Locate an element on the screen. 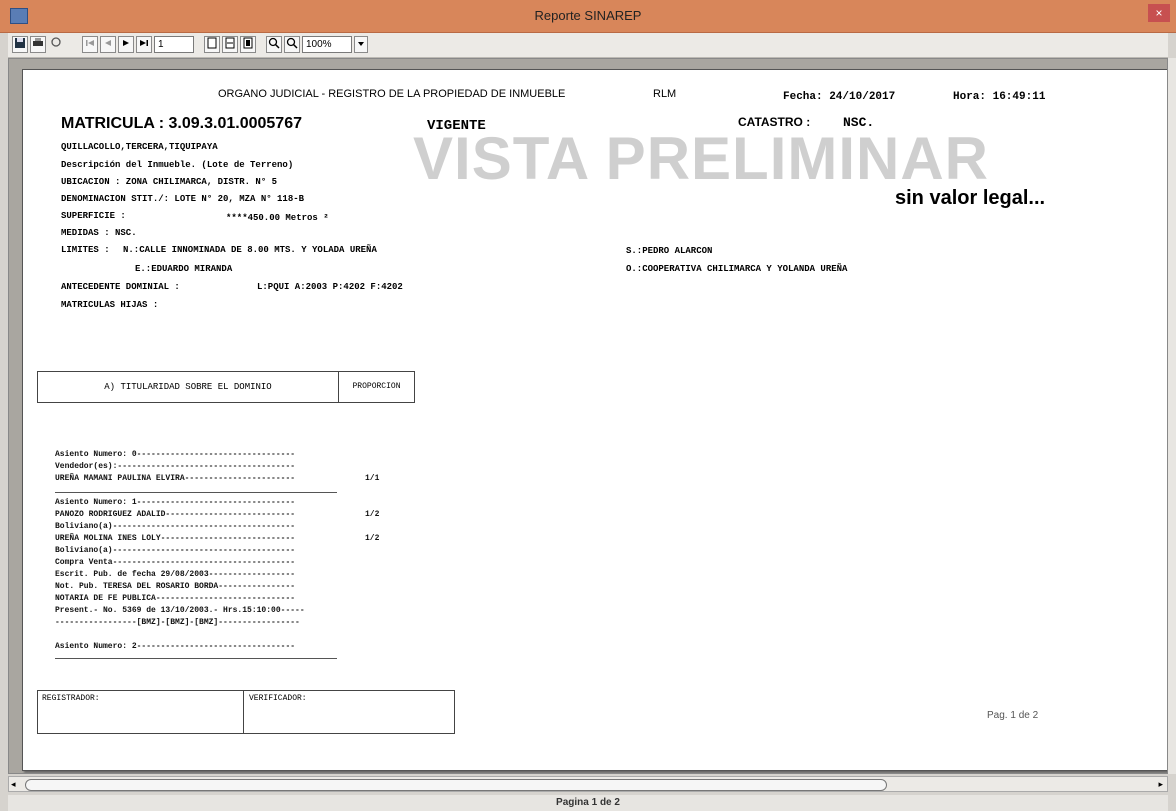 This screenshot has height=811, width=1176. last-page-icon is located at coordinates (144, 43).